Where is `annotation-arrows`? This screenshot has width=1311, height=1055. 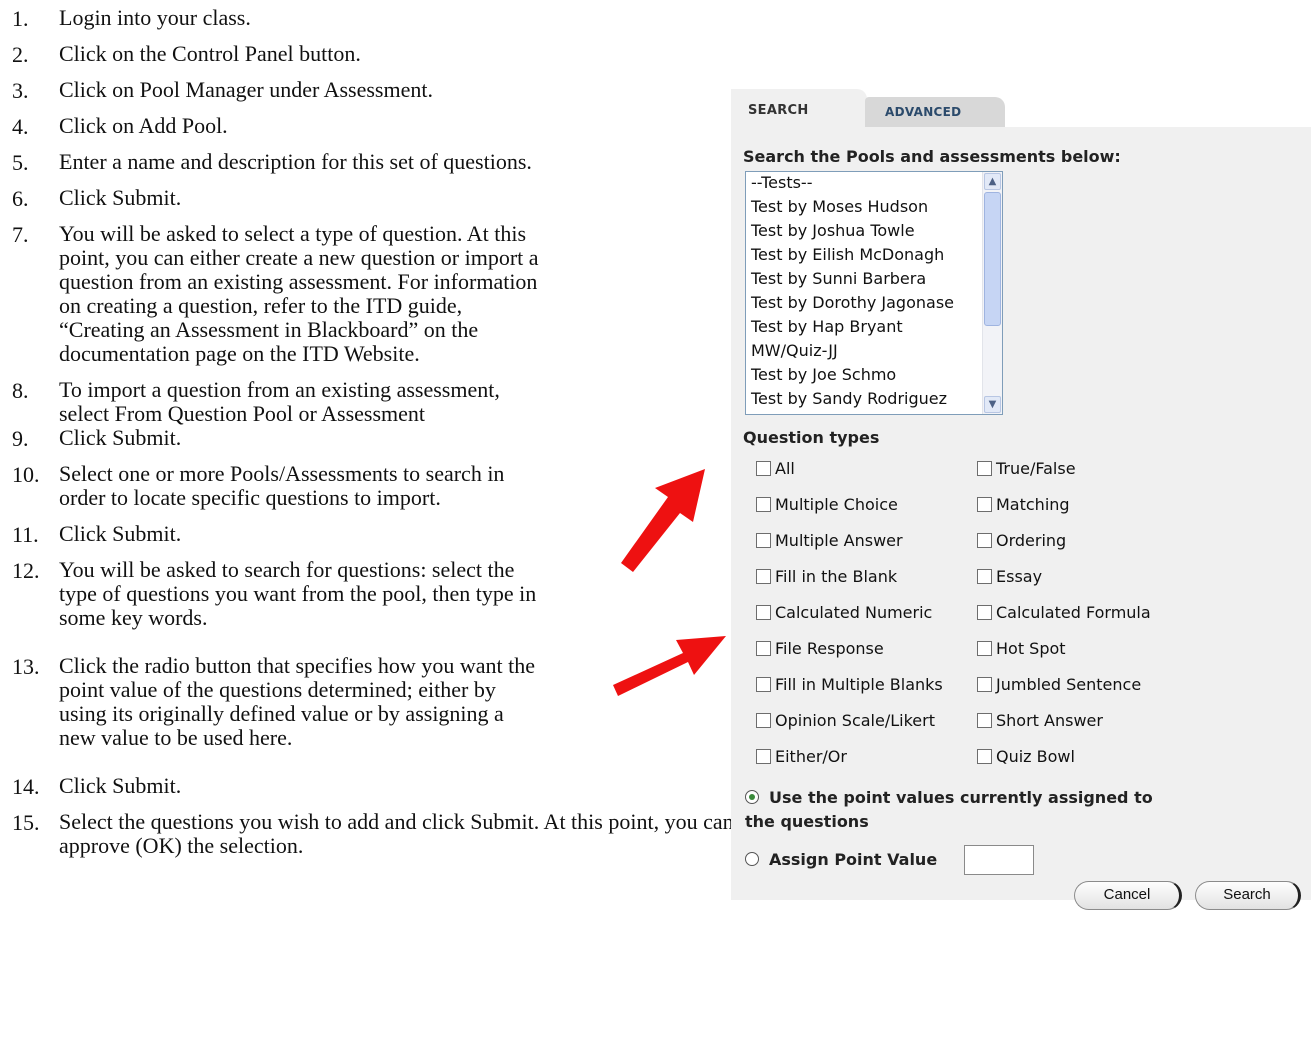 annotation-arrows is located at coordinates (669, 582).